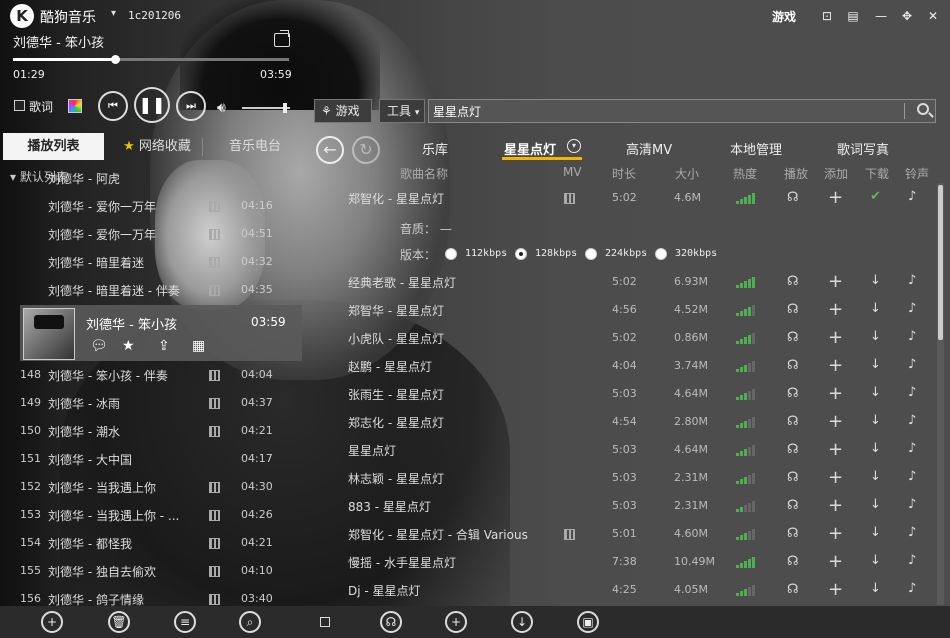 The width and height of the screenshot is (950, 638). I want to click on playlist-row: 148 刘德华 - 笨小孩 - 伴奏 04:04, so click(151, 375).